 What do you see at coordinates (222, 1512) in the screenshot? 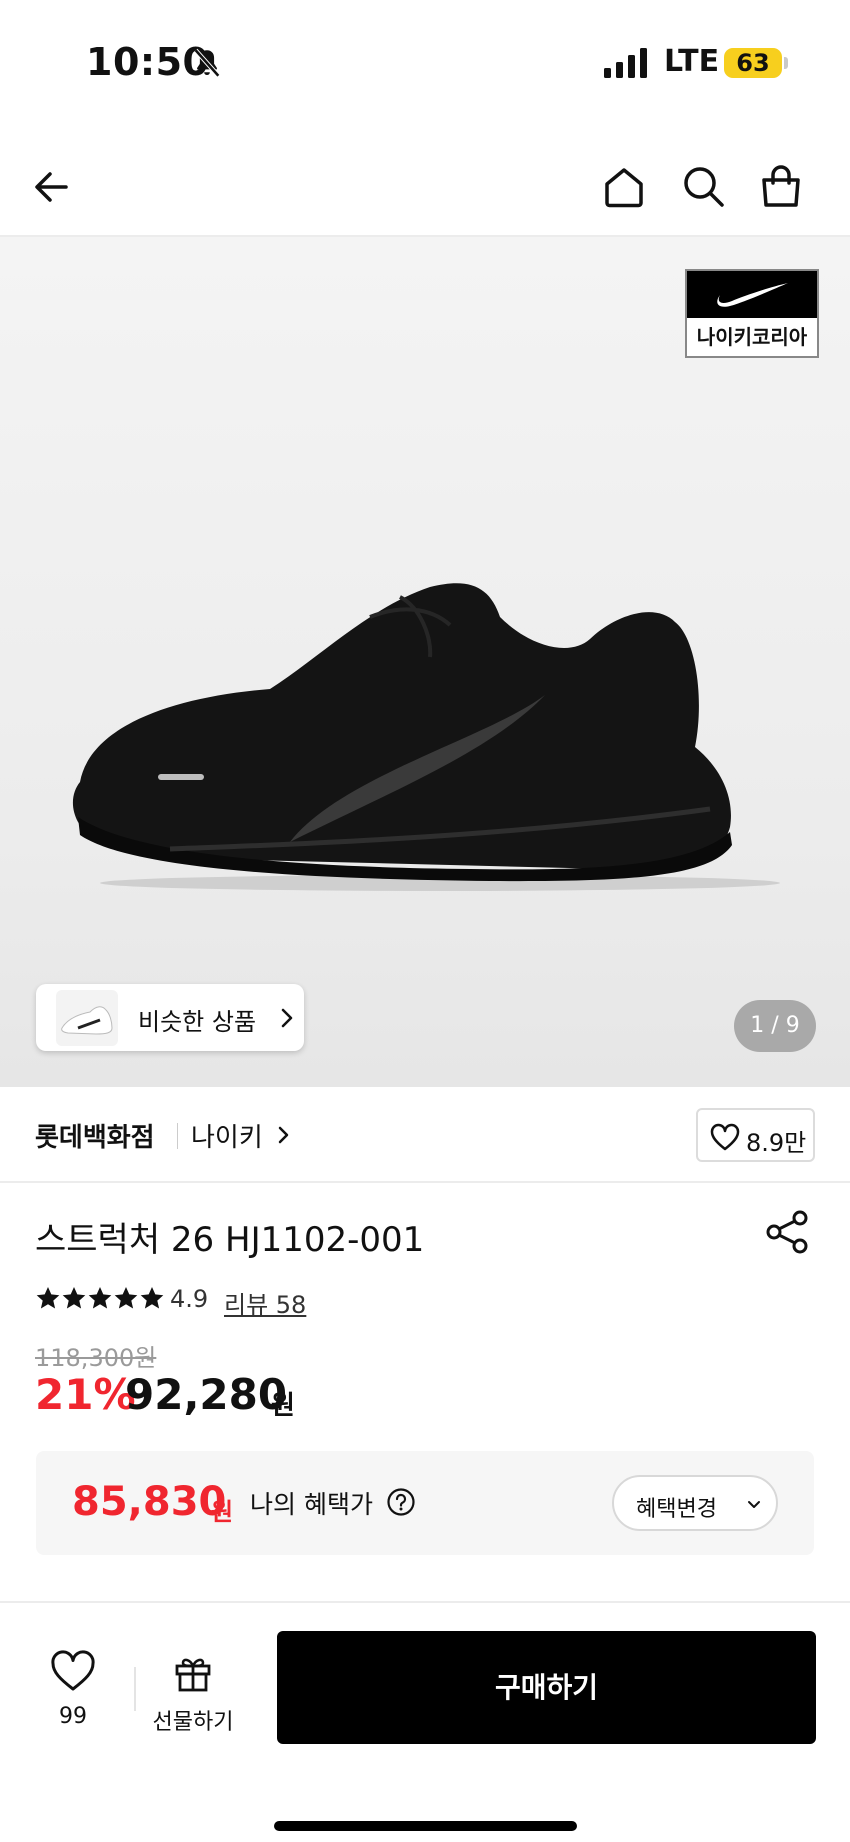
I see `benefit-price-unit: 원` at bounding box center [222, 1512].